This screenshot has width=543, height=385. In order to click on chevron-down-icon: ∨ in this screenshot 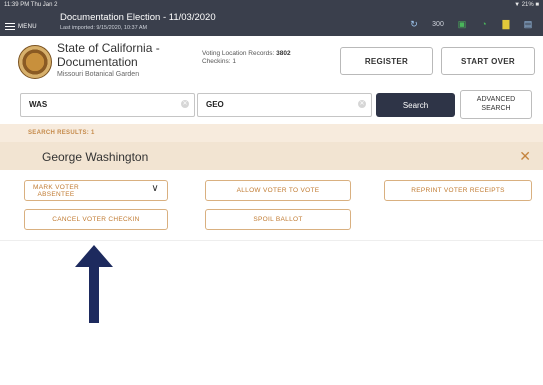, I will do `click(155, 188)`.